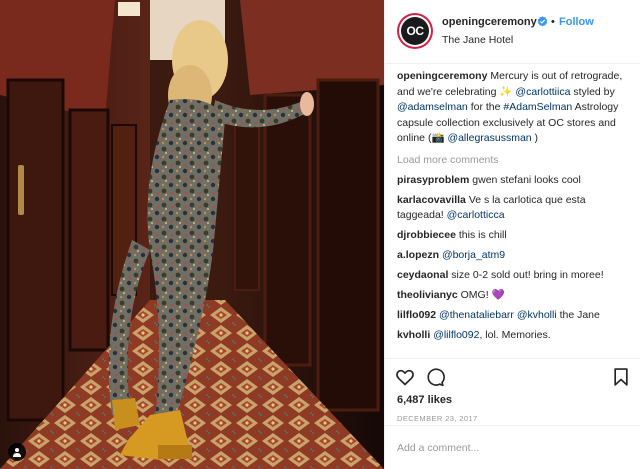 The height and width of the screenshot is (469, 640). What do you see at coordinates (621, 377) in the screenshot?
I see `bookmark-icon` at bounding box center [621, 377].